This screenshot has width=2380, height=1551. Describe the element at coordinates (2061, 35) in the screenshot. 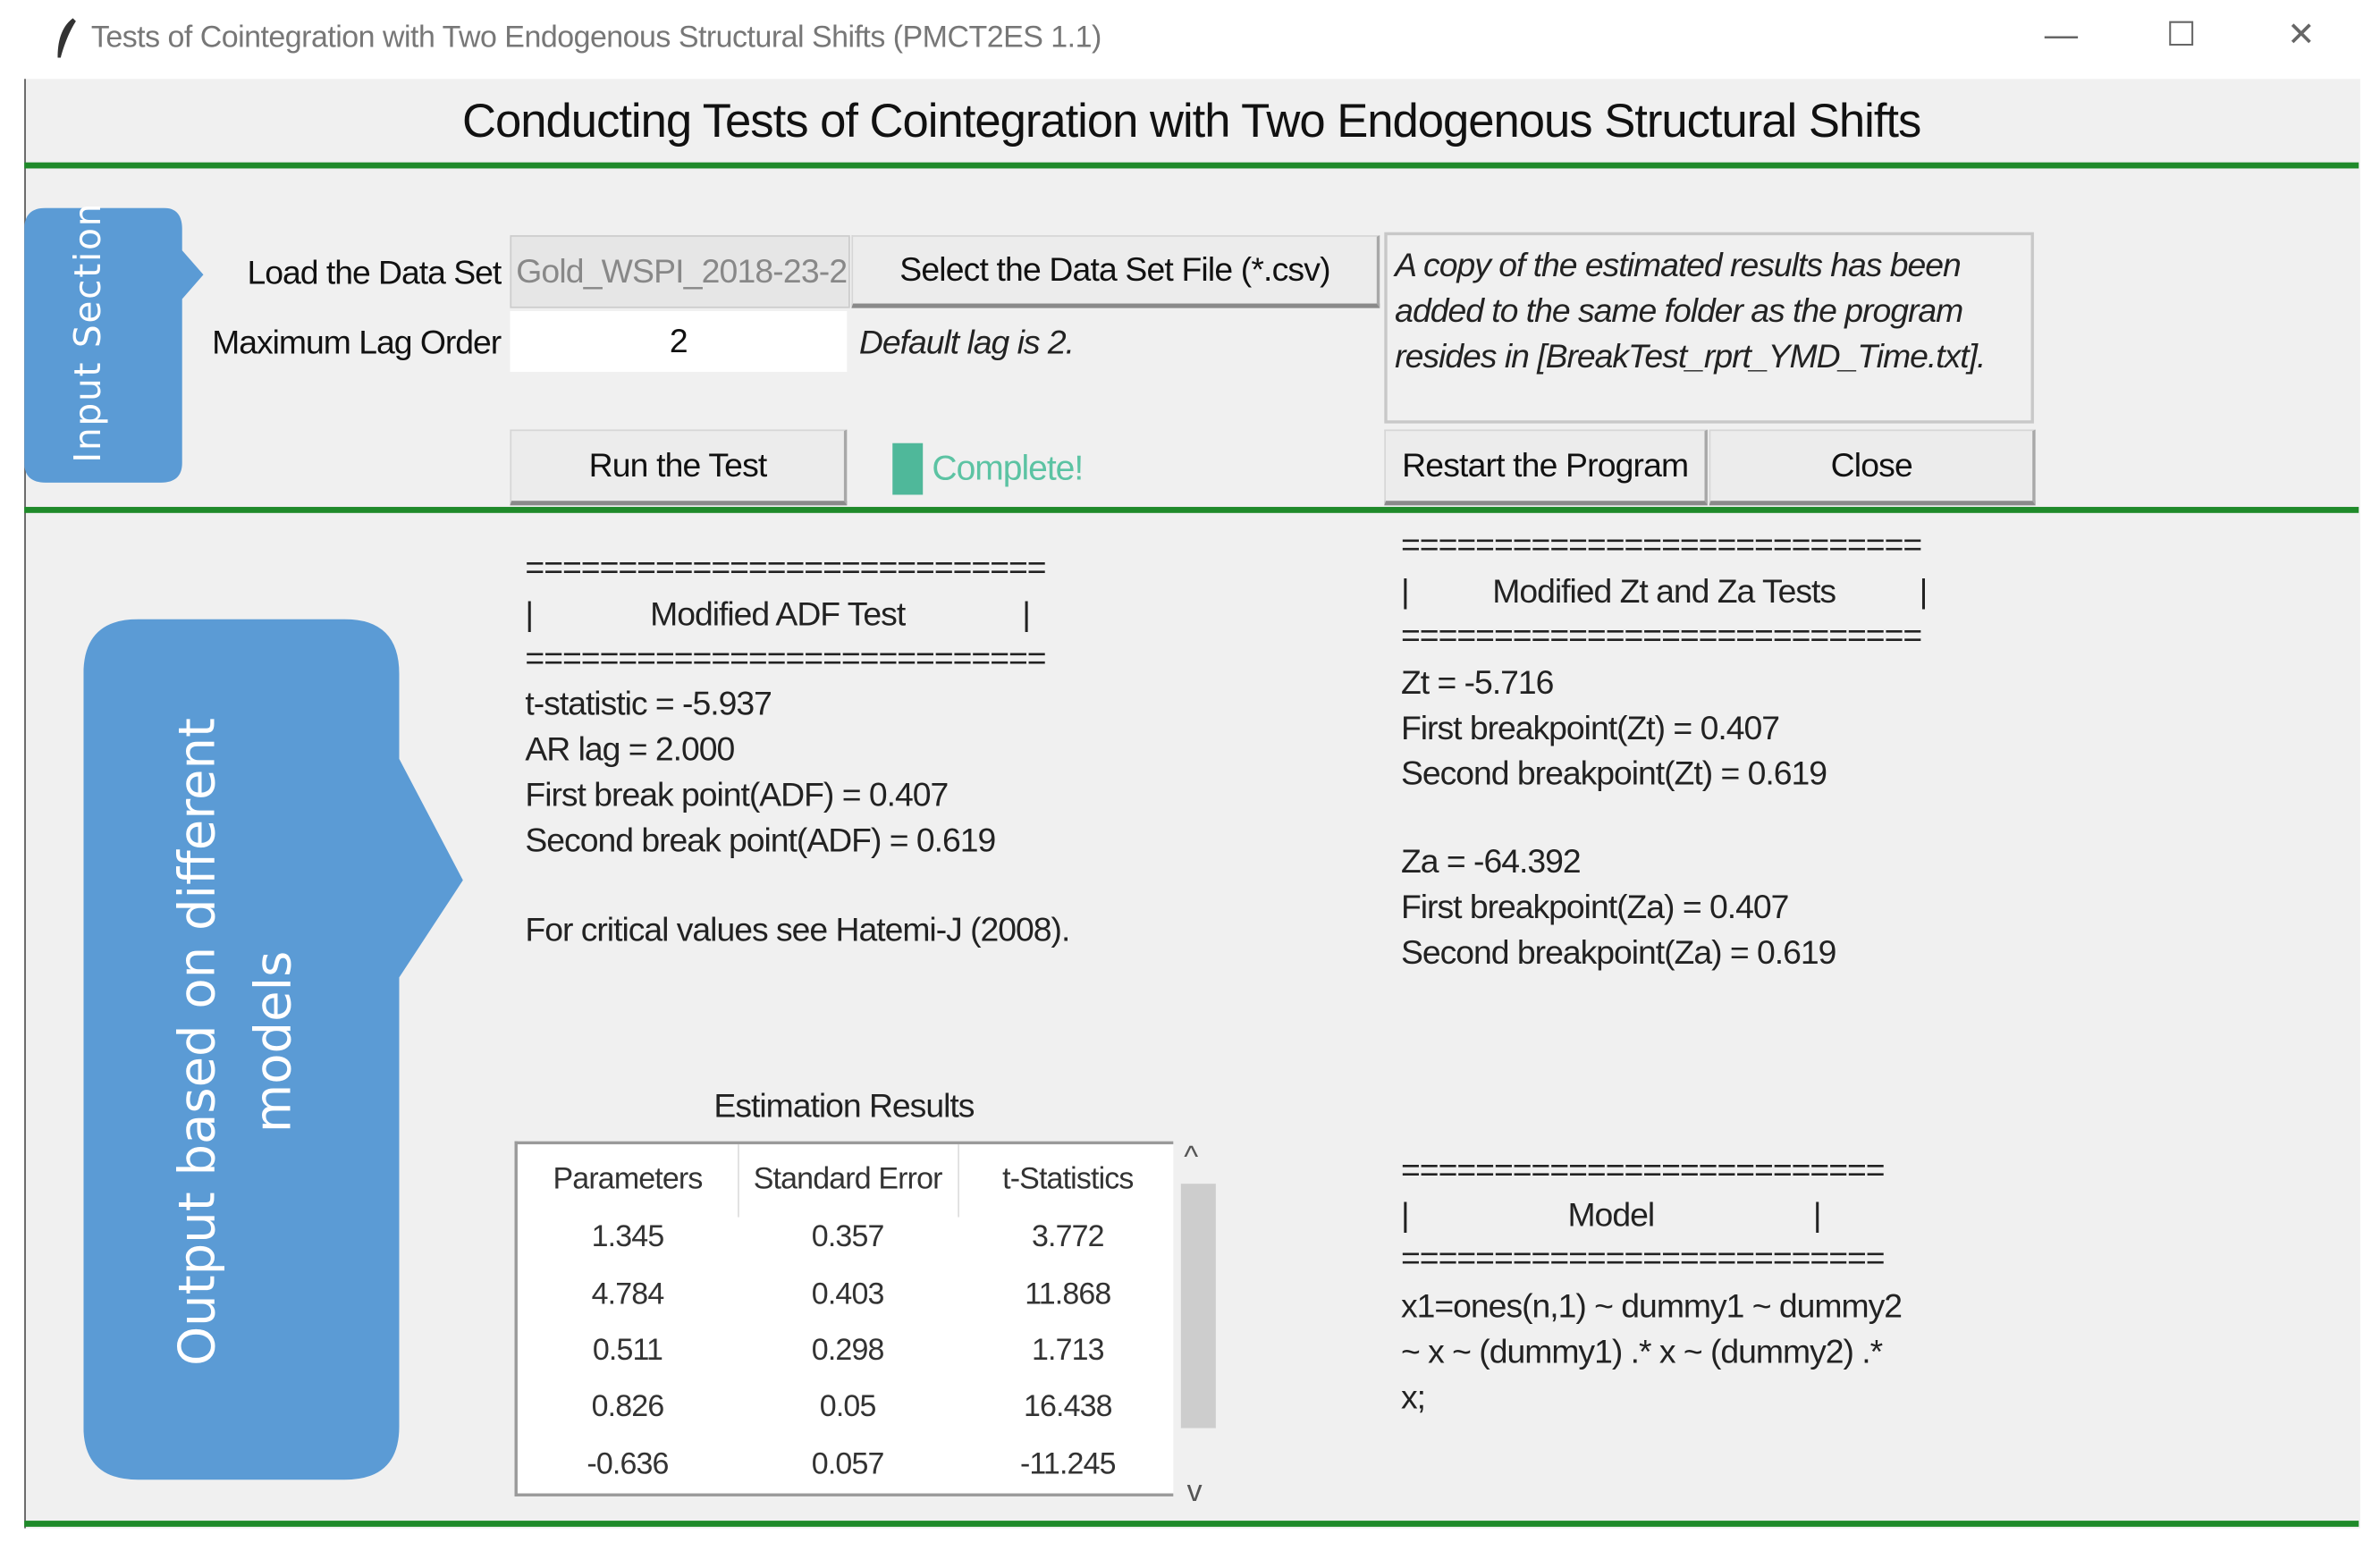

I see `minimize-button: —` at that location.